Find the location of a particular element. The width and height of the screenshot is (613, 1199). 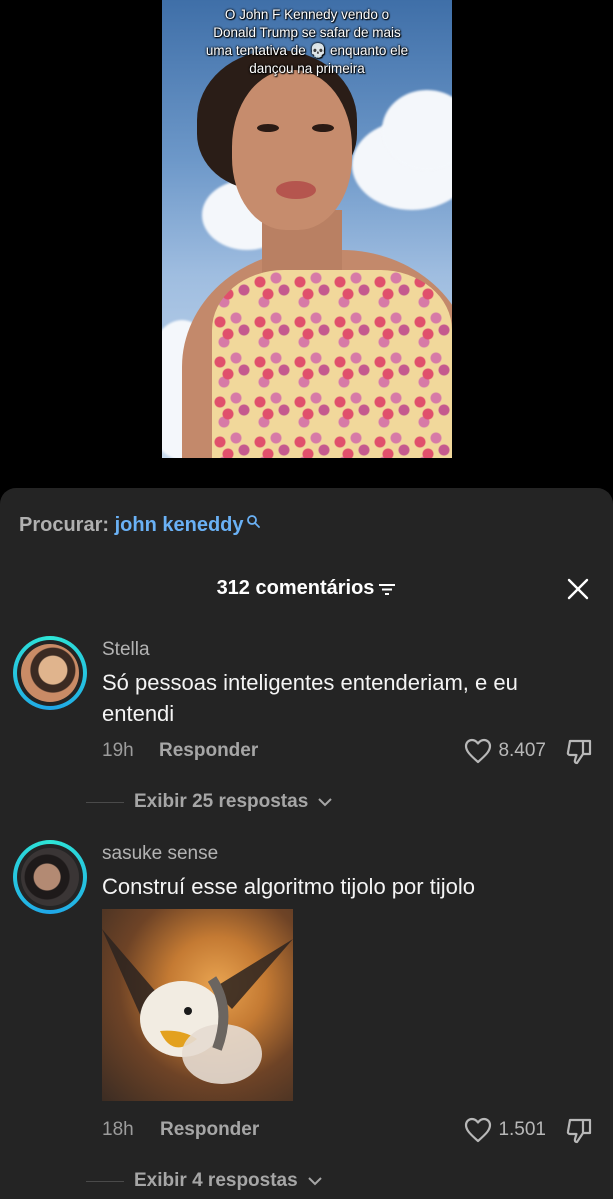

like-count: 8.407 is located at coordinates (522, 750).